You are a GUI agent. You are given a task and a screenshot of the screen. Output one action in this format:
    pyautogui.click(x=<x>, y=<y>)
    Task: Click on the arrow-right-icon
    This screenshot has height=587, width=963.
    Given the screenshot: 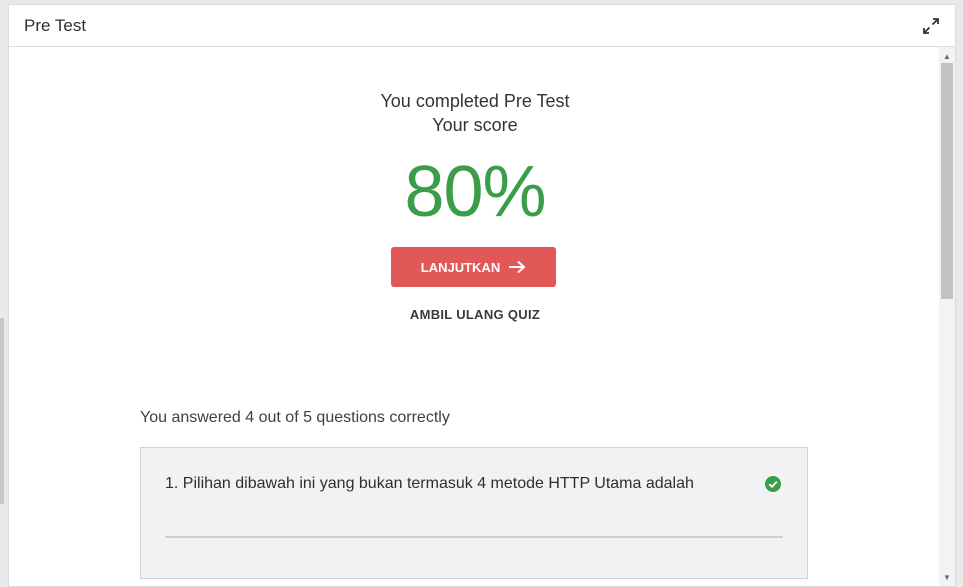 What is the action you would take?
    pyautogui.click(x=517, y=267)
    